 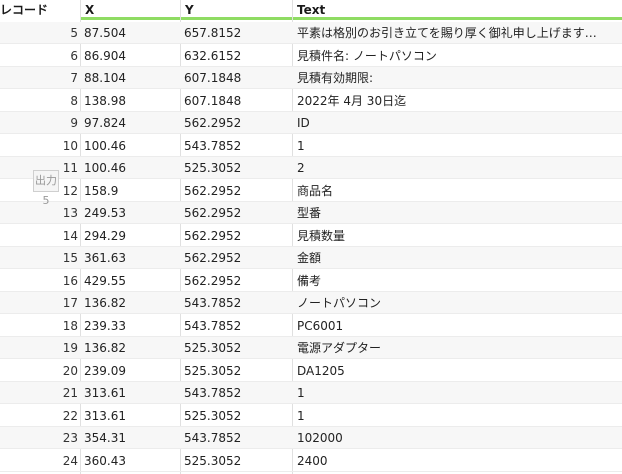 What do you see at coordinates (311, 146) in the screenshot?
I see `table-row: 10 100.46 543.7852 1` at bounding box center [311, 146].